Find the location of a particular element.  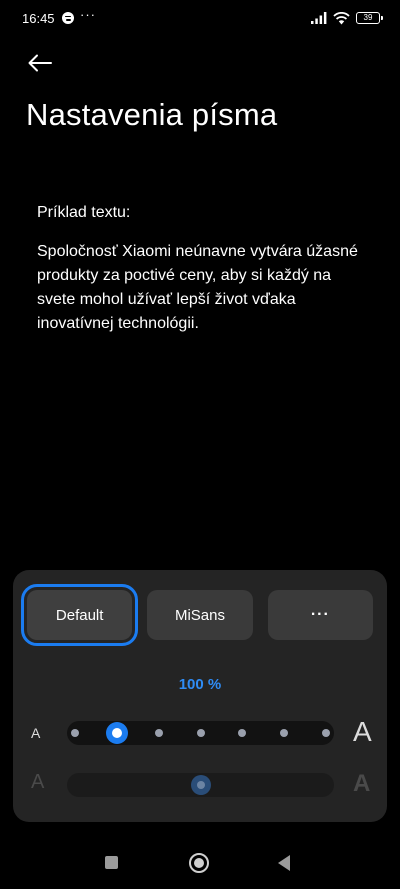

wifi-icon is located at coordinates (341, 17).